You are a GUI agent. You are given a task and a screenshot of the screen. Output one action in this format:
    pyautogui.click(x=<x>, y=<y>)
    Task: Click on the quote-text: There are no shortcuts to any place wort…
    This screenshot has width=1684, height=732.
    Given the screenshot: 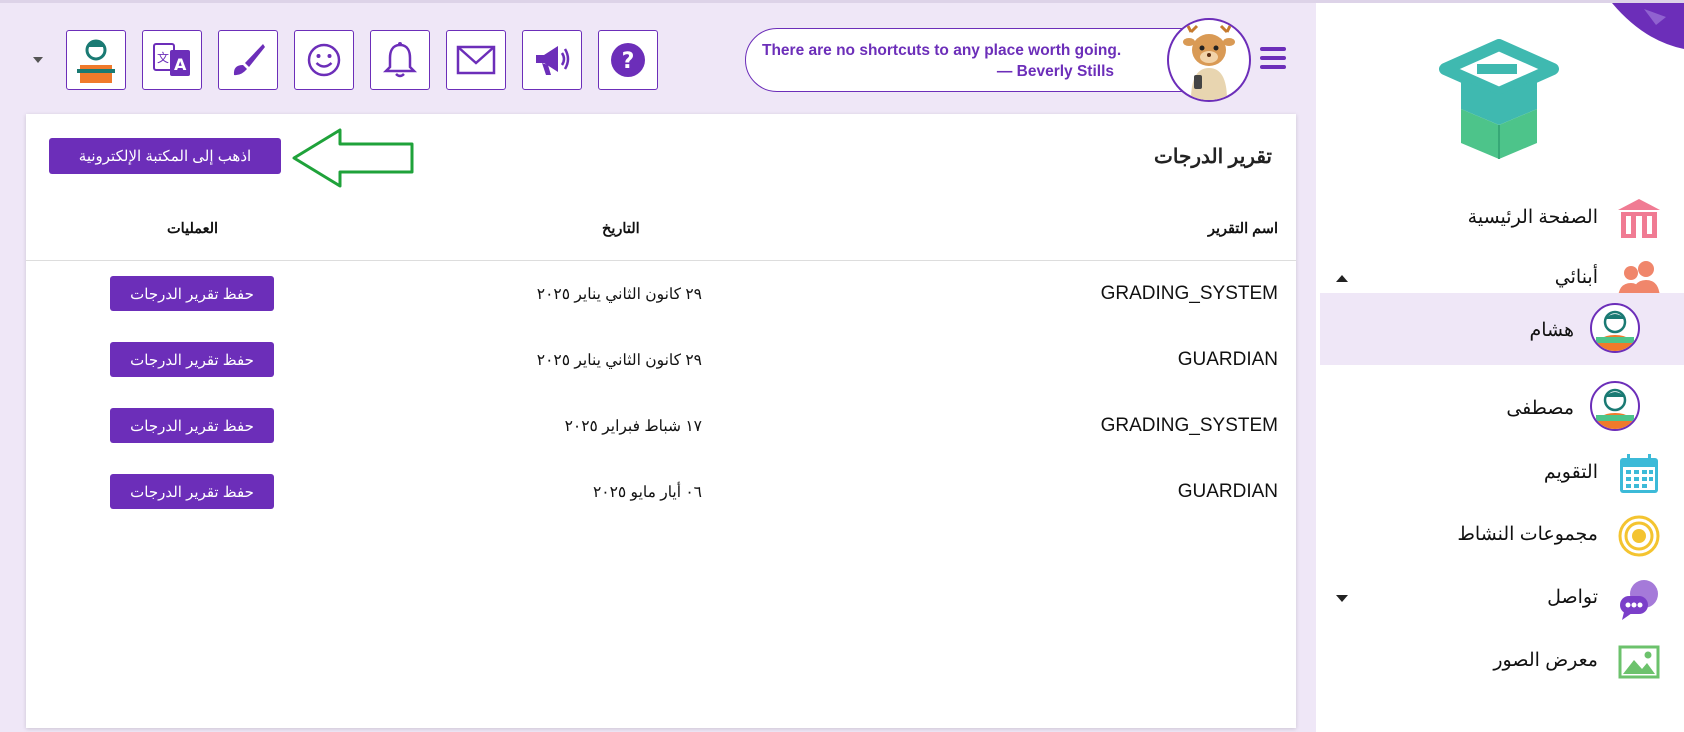 What is the action you would take?
    pyautogui.click(x=942, y=50)
    